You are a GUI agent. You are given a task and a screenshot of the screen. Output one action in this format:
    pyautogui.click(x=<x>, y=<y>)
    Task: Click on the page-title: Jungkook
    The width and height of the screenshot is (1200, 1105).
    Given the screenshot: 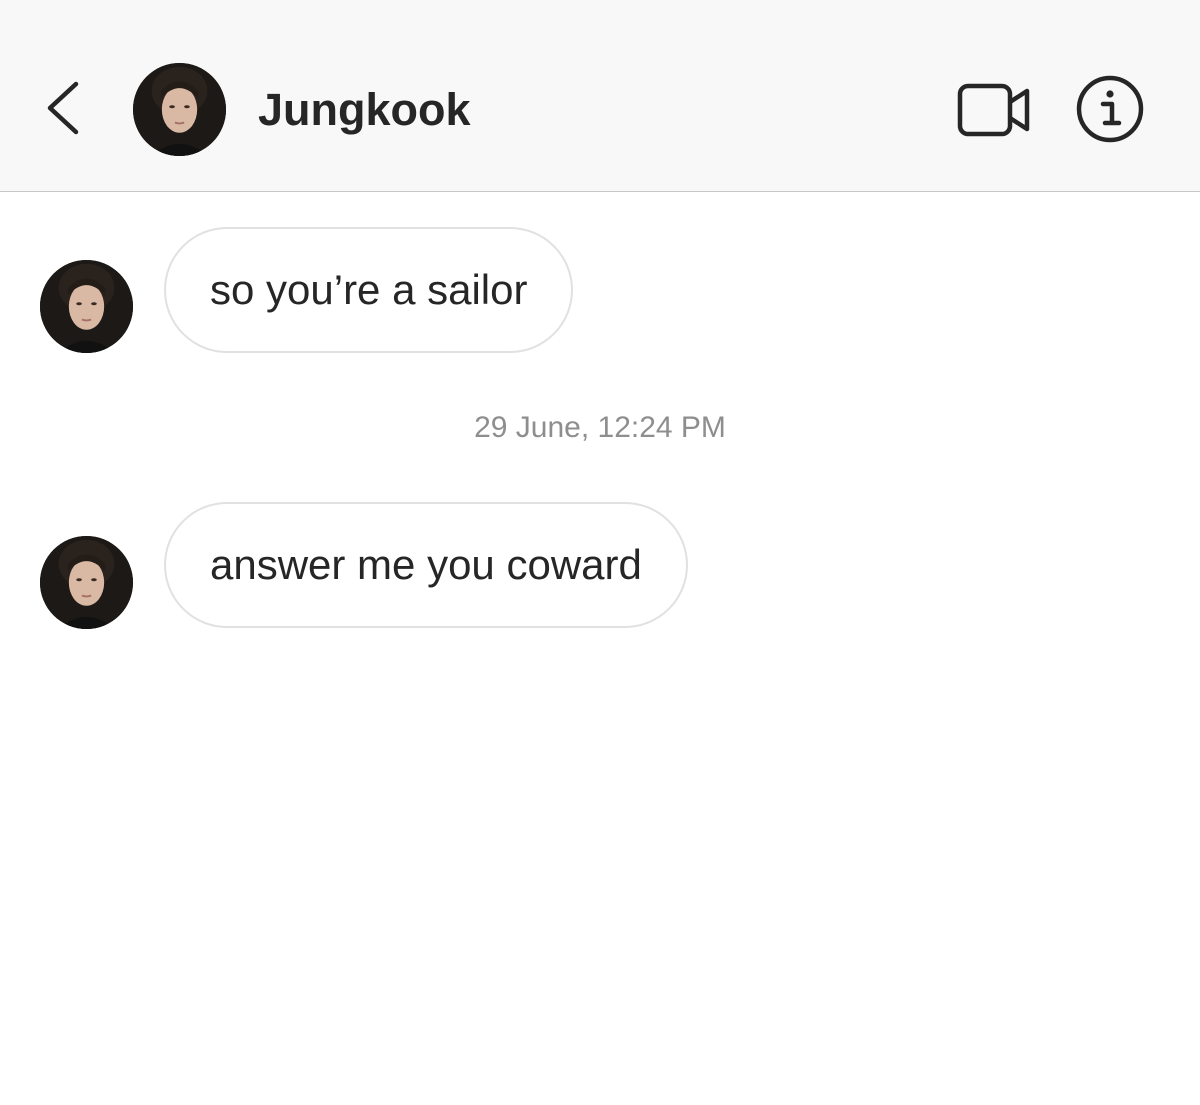 What is the action you would take?
    pyautogui.click(x=364, y=110)
    